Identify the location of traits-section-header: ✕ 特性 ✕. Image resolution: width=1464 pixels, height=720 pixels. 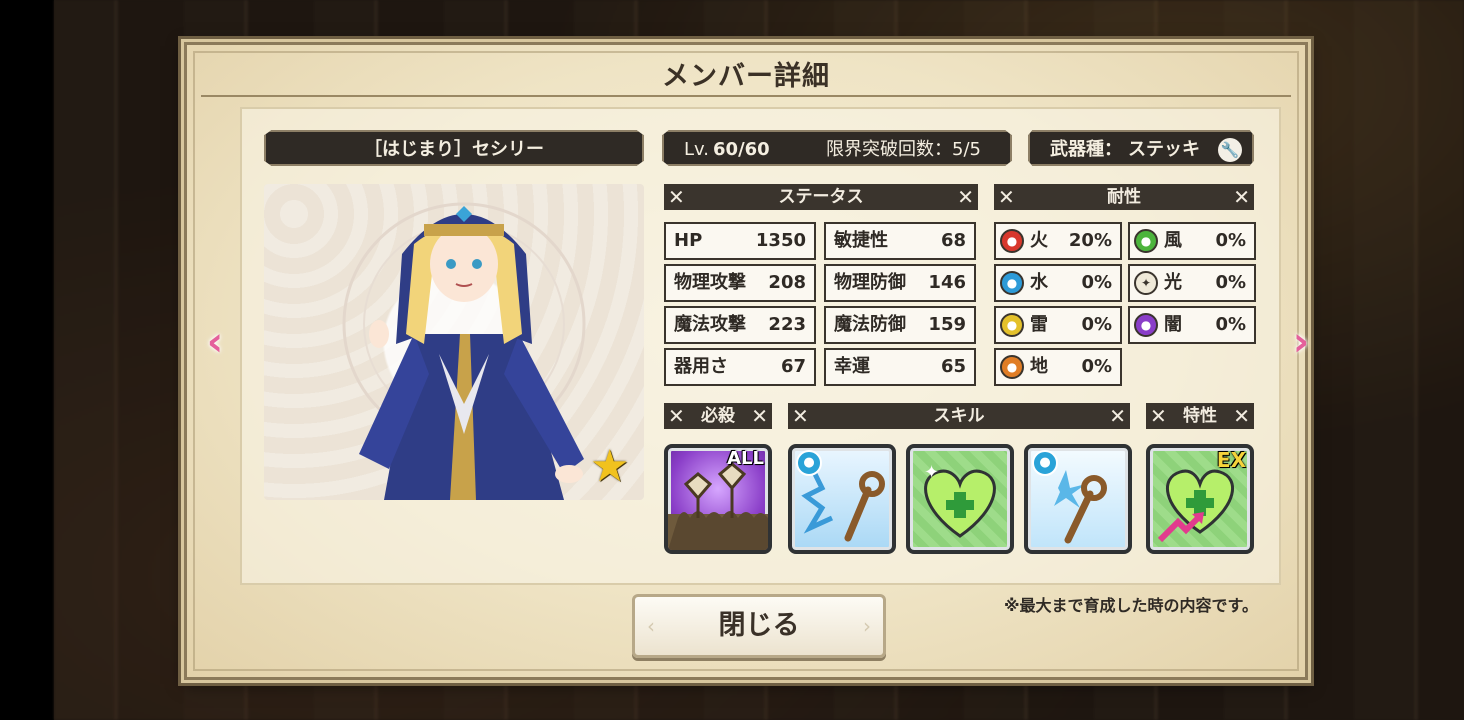
(1200, 416).